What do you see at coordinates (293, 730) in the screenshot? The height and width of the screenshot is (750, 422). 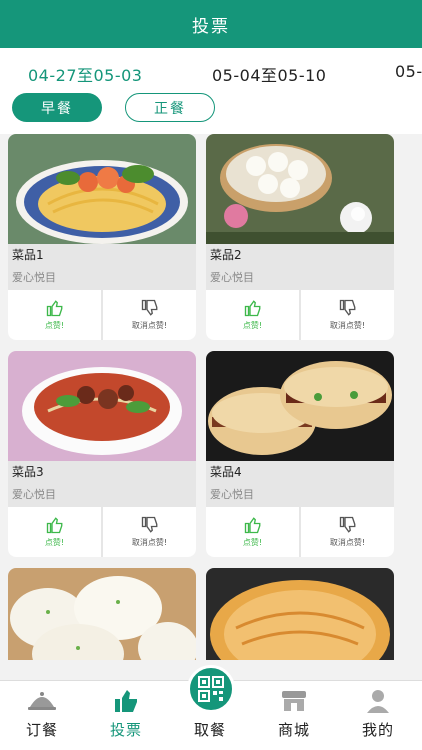 I see `tab-label: 商城` at bounding box center [293, 730].